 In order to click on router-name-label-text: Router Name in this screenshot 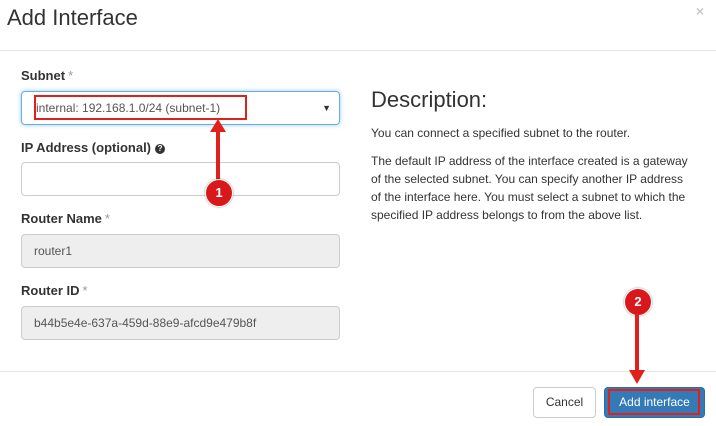, I will do `click(61, 218)`.